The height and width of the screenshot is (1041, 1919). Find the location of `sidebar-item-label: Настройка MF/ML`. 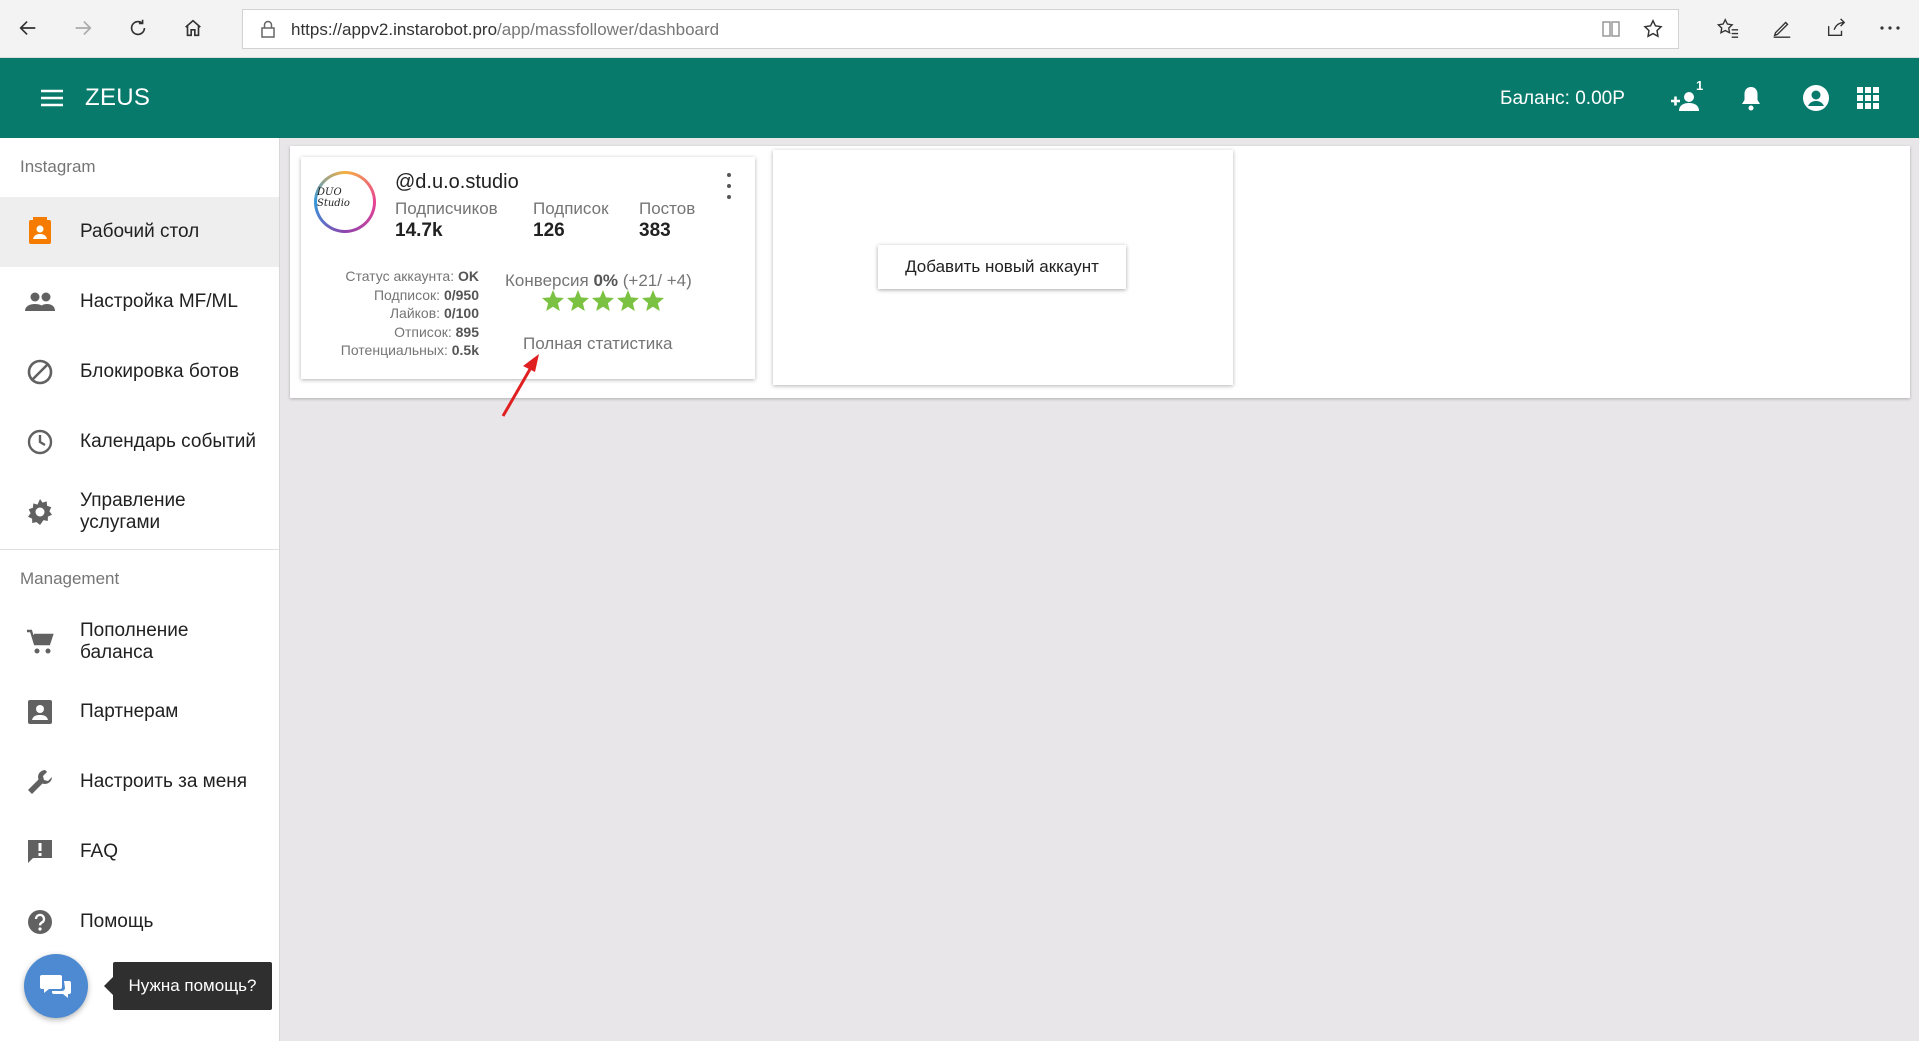

sidebar-item-label: Настройка MF/ML is located at coordinates (159, 301).